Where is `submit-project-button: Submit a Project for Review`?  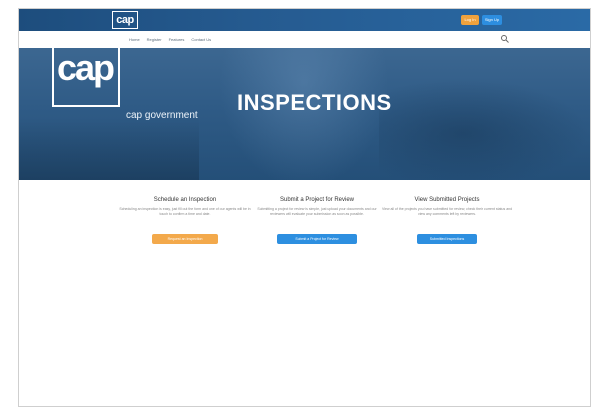
submit-project-button: Submit a Project for Review is located at coordinates (317, 239).